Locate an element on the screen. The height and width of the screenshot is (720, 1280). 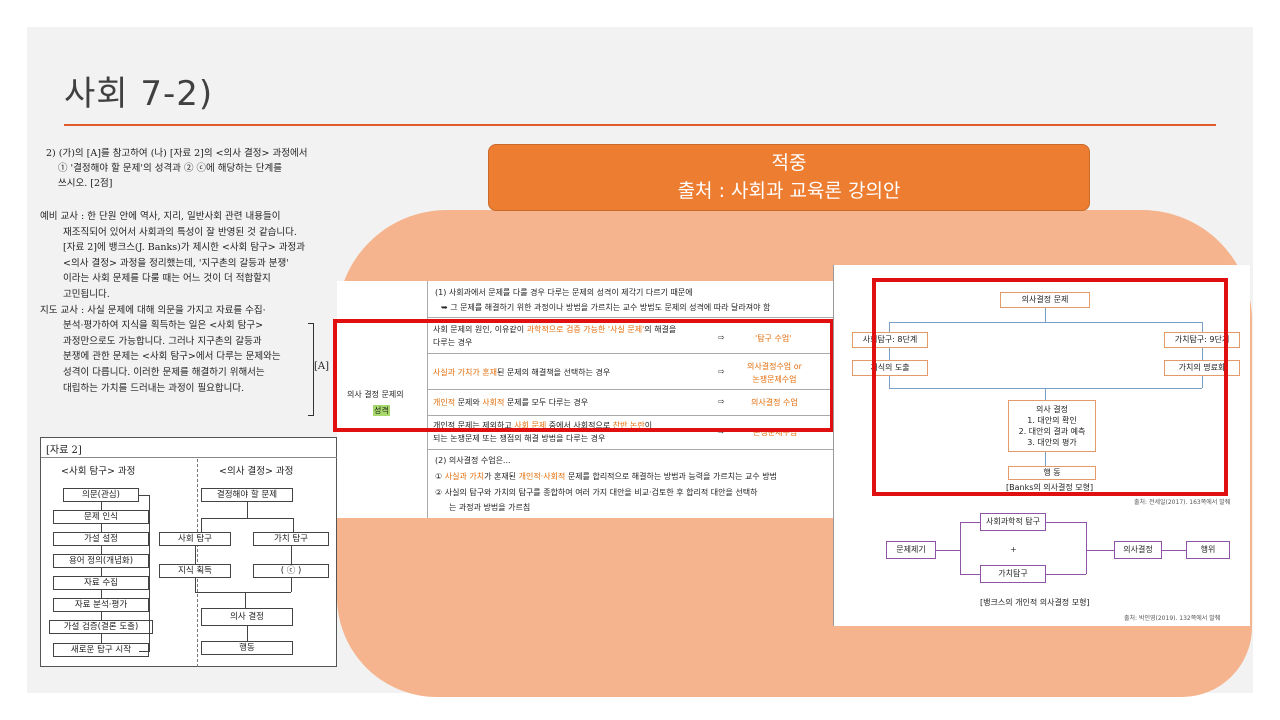
right-step-decision: 의사 결정 is located at coordinates (247, 617).